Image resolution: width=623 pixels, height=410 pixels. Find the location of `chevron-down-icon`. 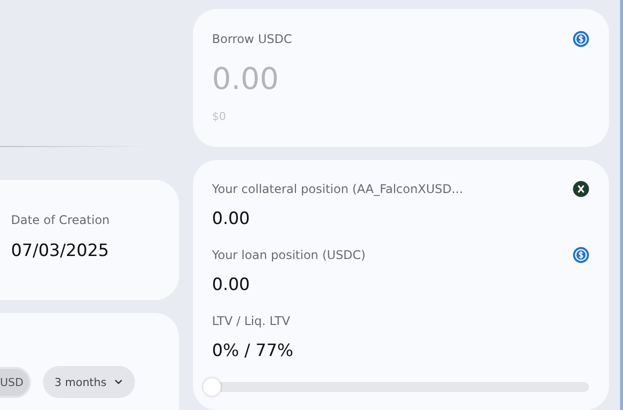

chevron-down-icon is located at coordinates (119, 382).